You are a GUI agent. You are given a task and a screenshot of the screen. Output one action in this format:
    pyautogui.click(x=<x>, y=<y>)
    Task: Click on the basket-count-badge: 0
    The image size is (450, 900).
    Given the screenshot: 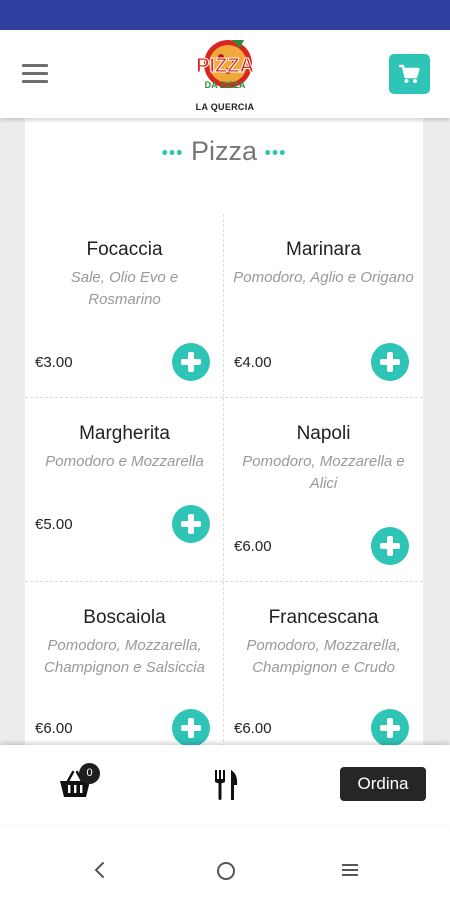 What is the action you would take?
    pyautogui.click(x=89, y=773)
    